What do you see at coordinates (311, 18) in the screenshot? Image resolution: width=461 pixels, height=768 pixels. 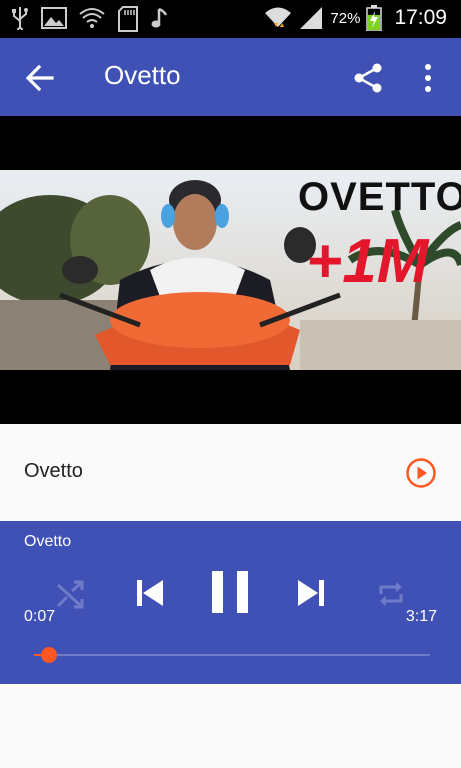 I see `signal-icon` at bounding box center [311, 18].